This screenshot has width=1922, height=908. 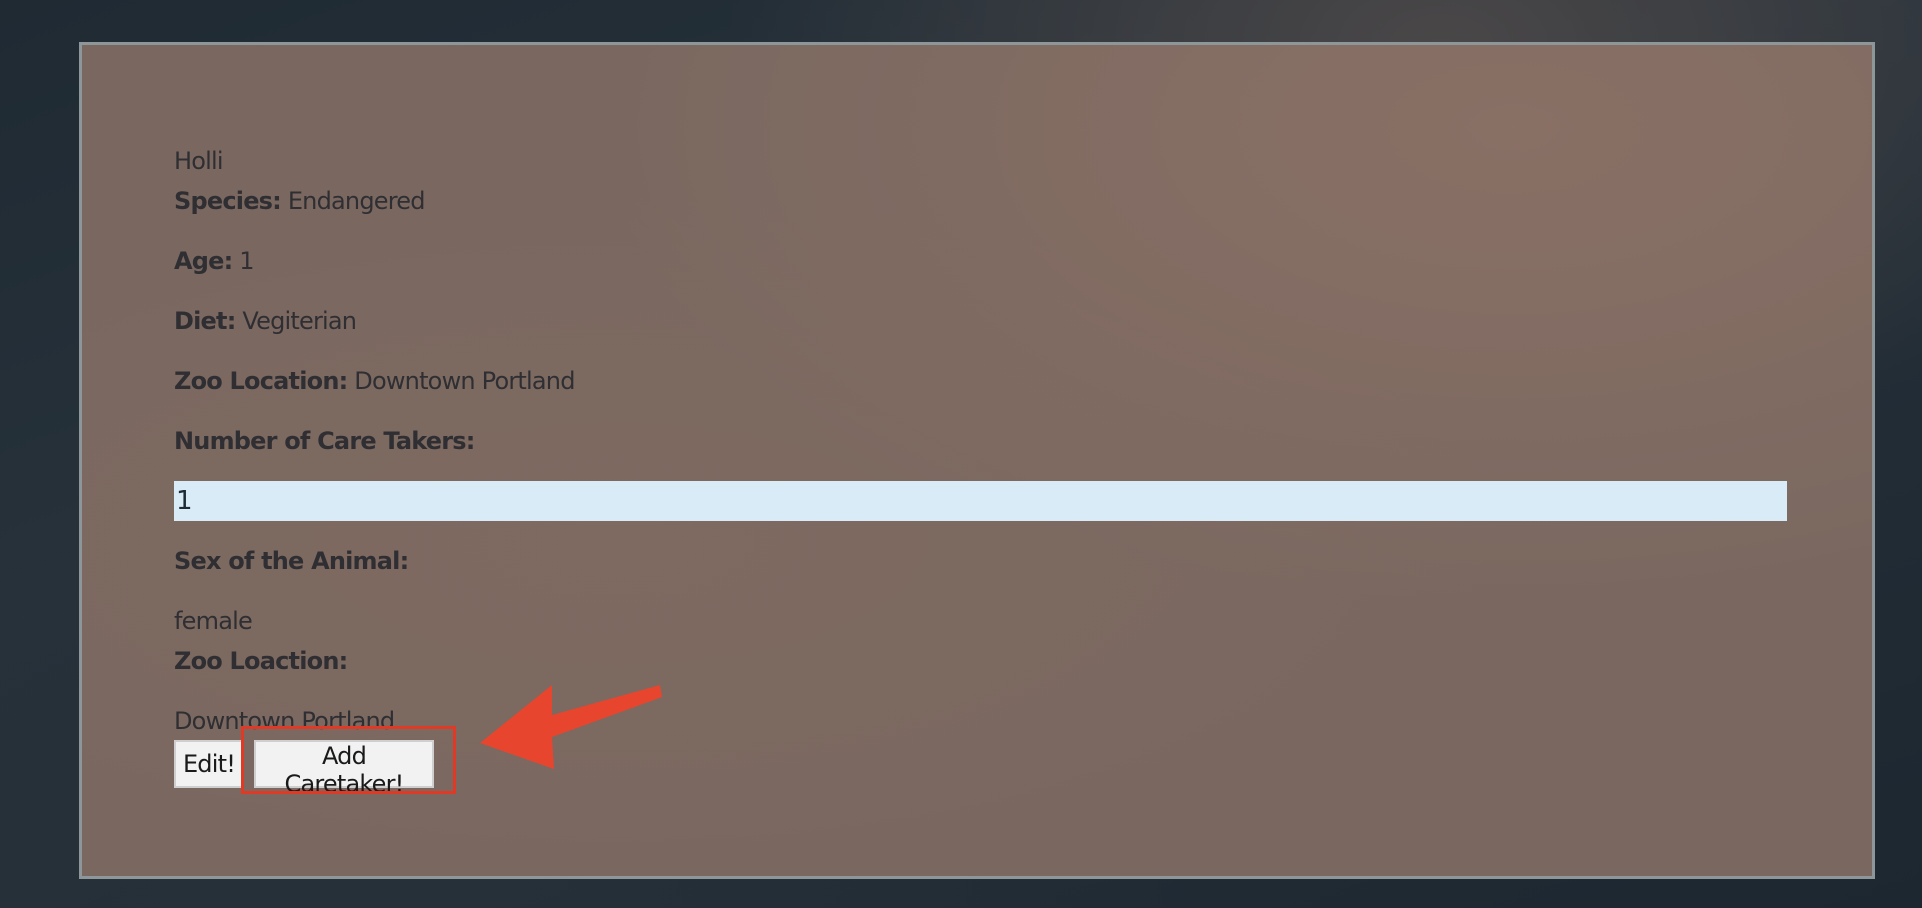 I want to click on diet-label: Diet:, so click(x=205, y=321).